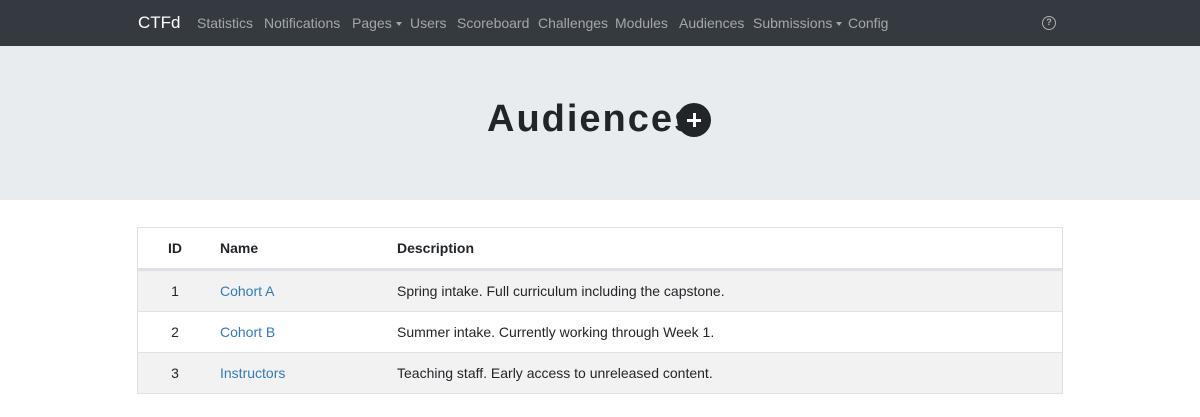 The image size is (1200, 417). I want to click on cell-id: 3, so click(175, 373).